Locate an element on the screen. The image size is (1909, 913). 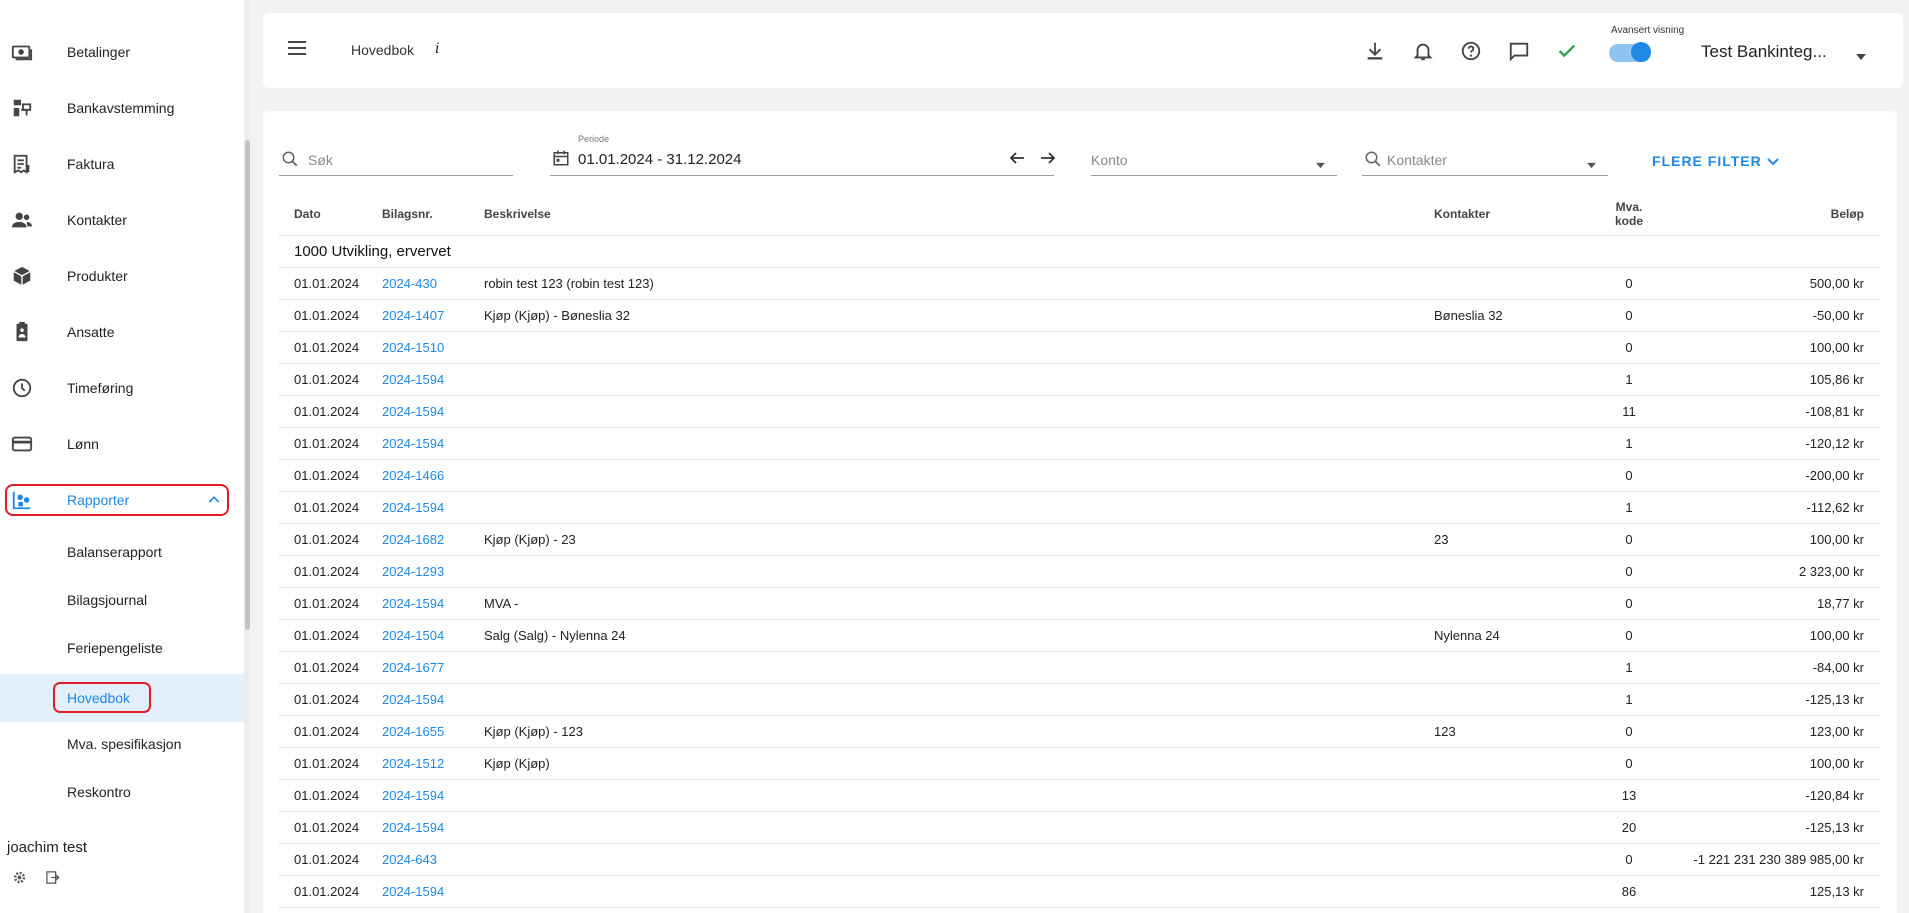
table-row: 01.01.2024 2024-1594 20 -125,13 kr is located at coordinates (1079, 827).